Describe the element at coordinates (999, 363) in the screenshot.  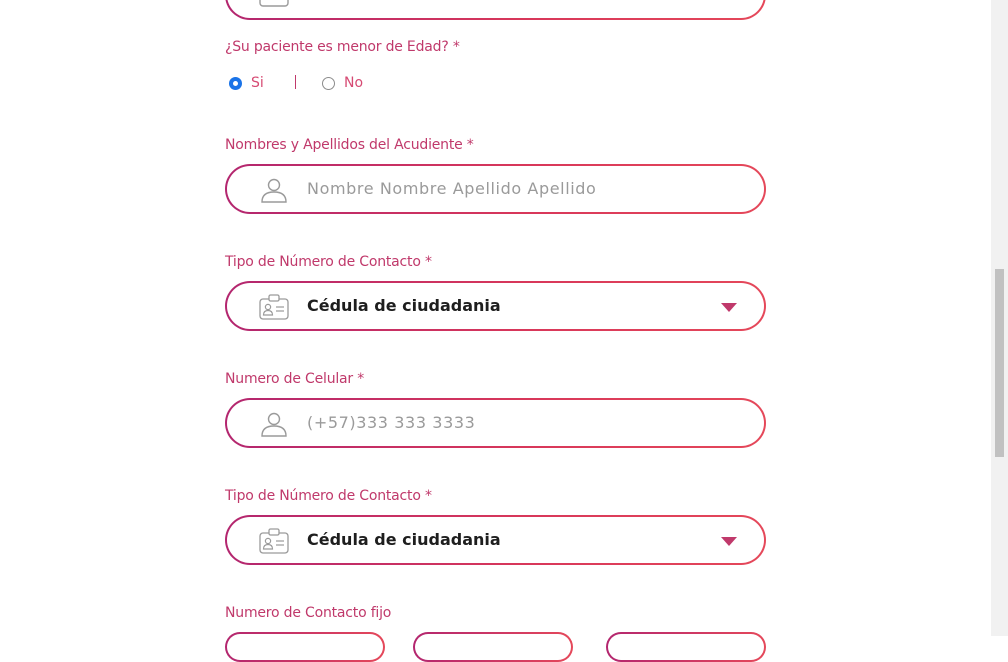
I see `scrollbar-thumb` at that location.